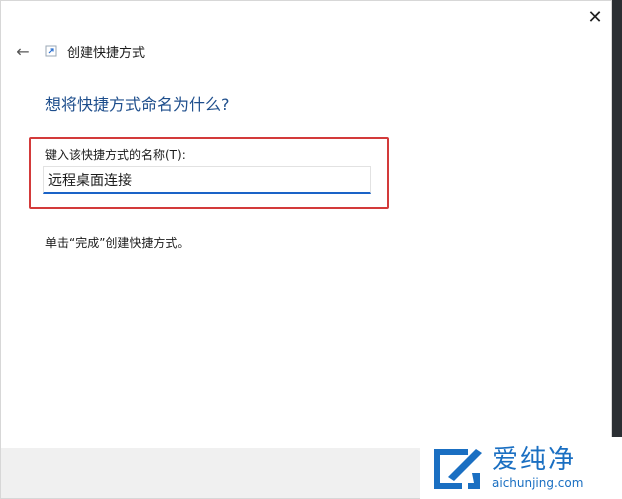 This screenshot has height=499, width=622. I want to click on wizard-title: 创建快捷方式, so click(106, 53).